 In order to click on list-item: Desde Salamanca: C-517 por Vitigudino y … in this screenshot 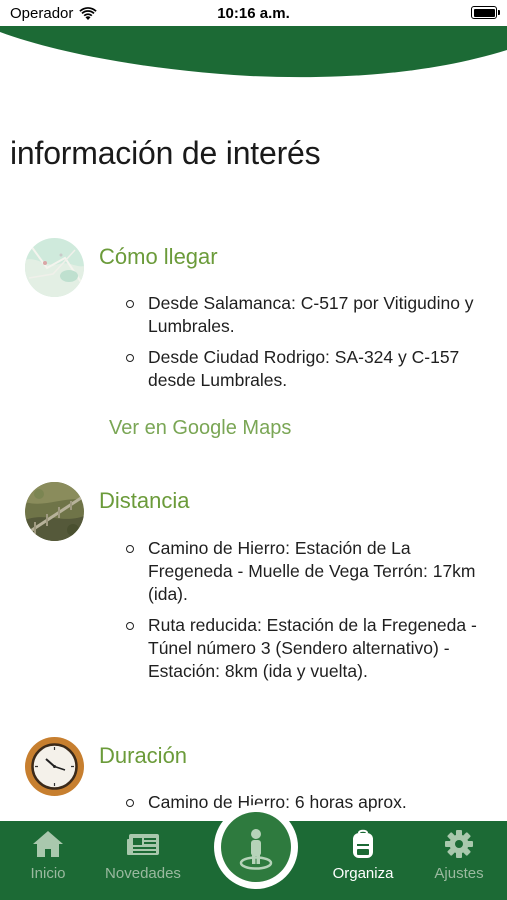, I will do `click(309, 315)`.